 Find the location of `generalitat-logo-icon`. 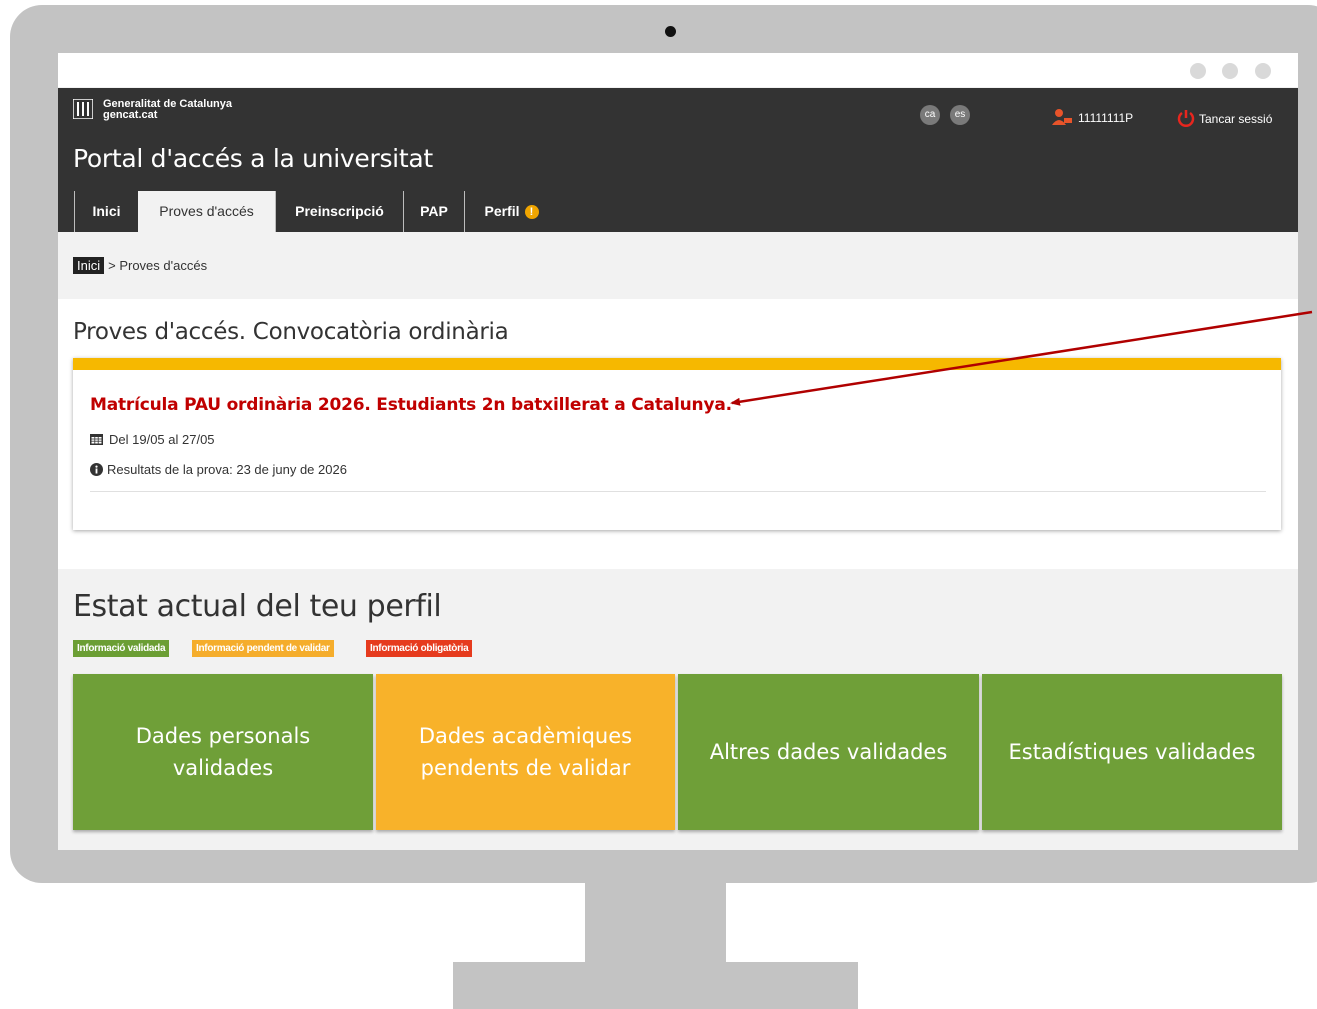

generalitat-logo-icon is located at coordinates (83, 109).